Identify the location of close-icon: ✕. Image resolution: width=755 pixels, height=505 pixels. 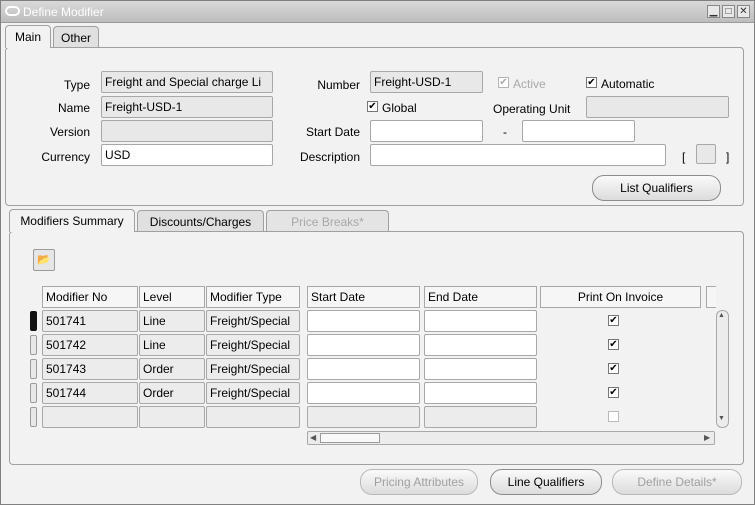
(743, 11).